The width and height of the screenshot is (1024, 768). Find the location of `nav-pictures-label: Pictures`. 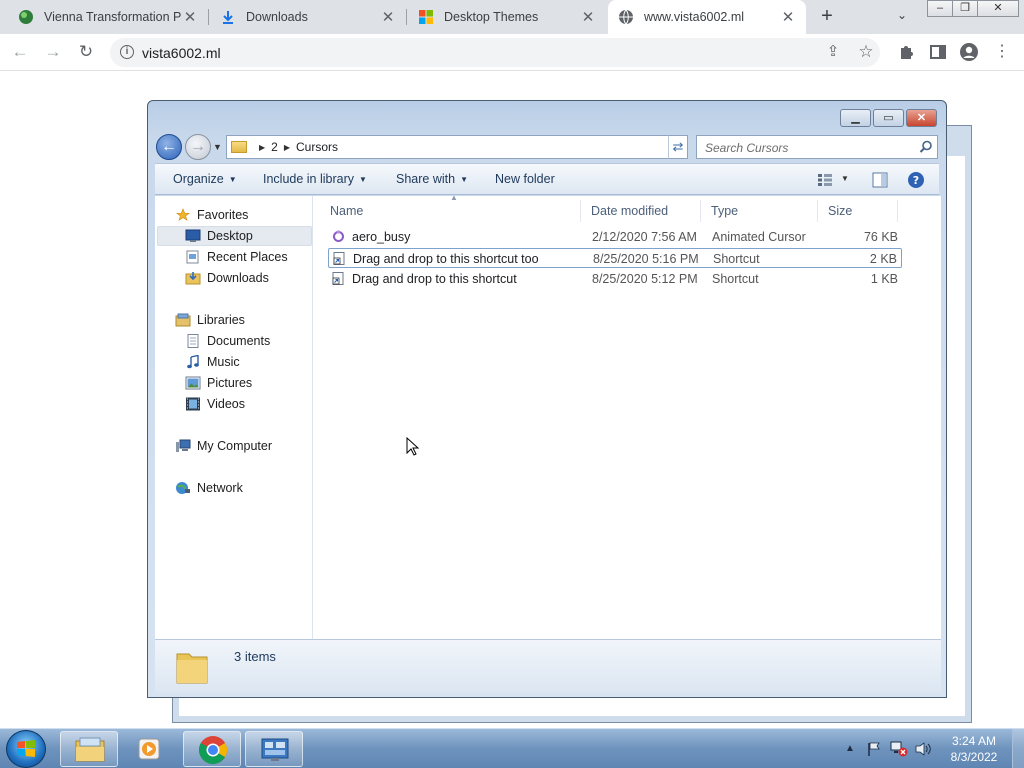

nav-pictures-label: Pictures is located at coordinates (230, 383).